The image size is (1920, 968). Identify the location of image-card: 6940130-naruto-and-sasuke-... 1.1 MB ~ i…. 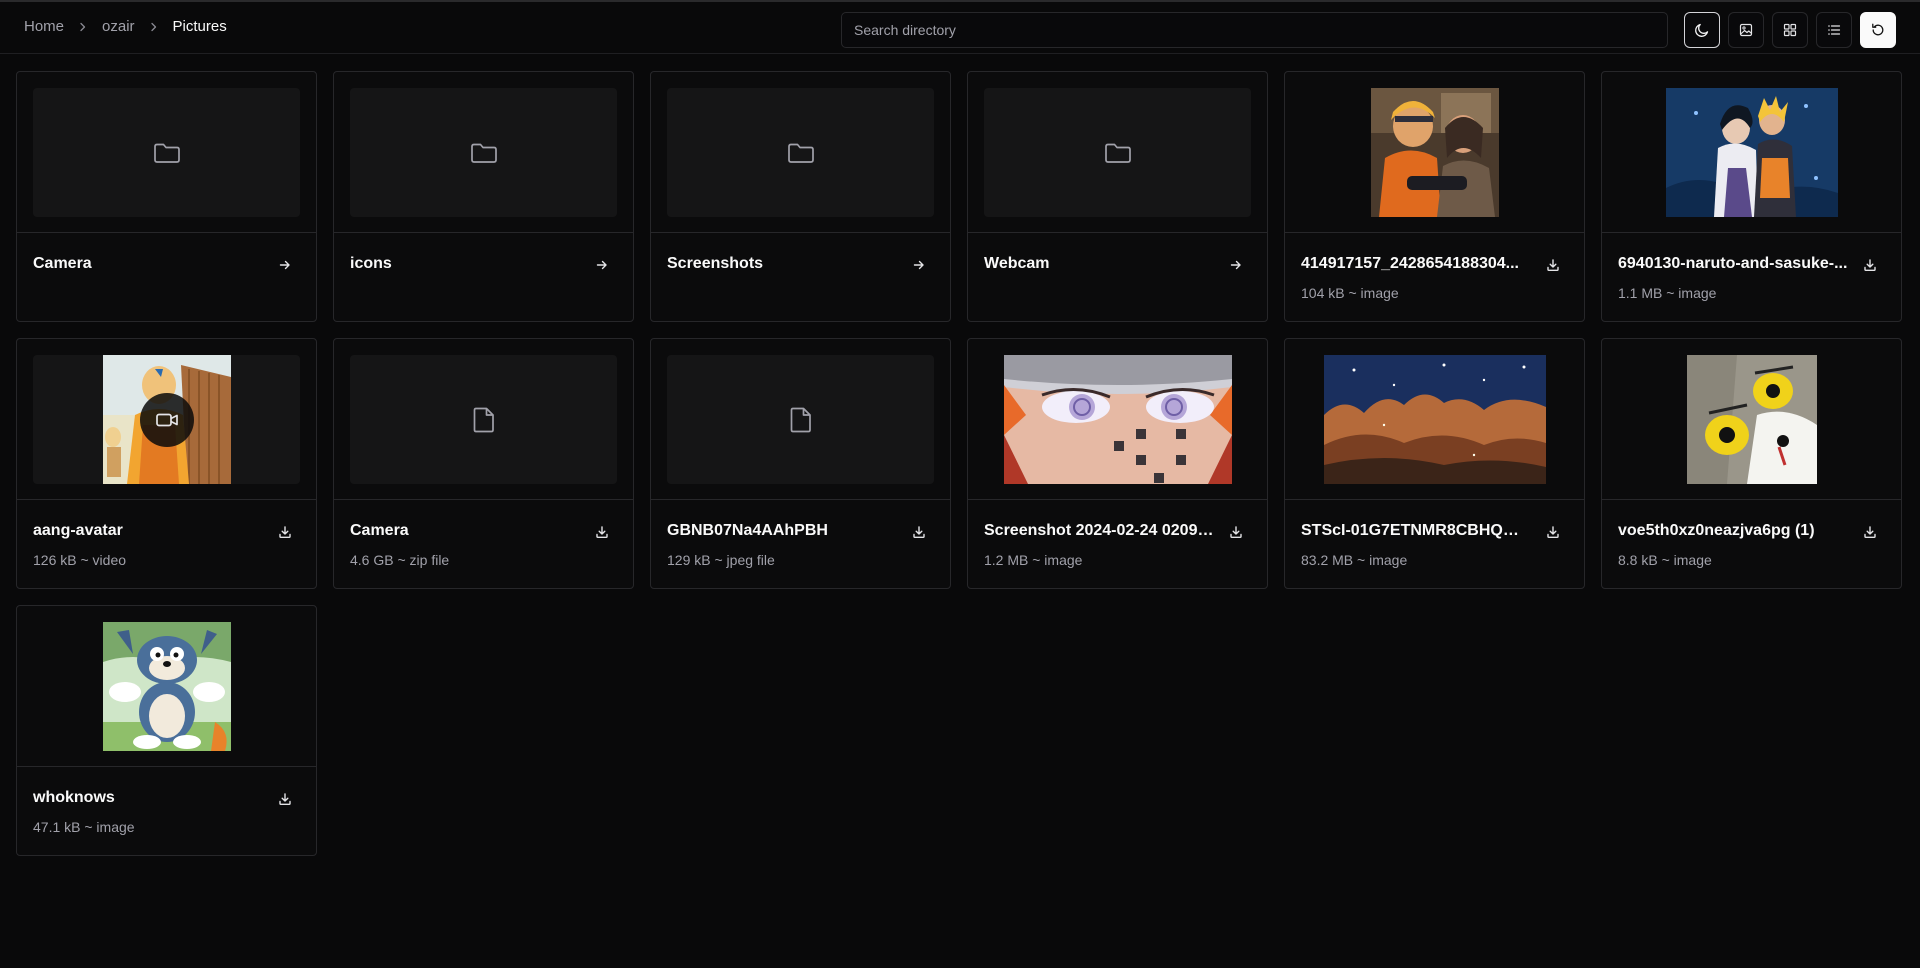
(1751, 196).